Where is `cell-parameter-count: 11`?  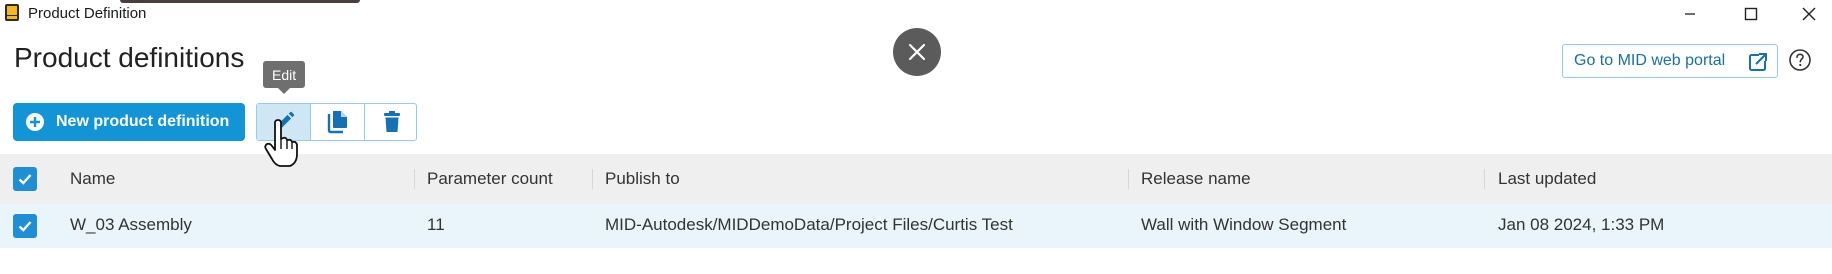 cell-parameter-count: 11 is located at coordinates (436, 224).